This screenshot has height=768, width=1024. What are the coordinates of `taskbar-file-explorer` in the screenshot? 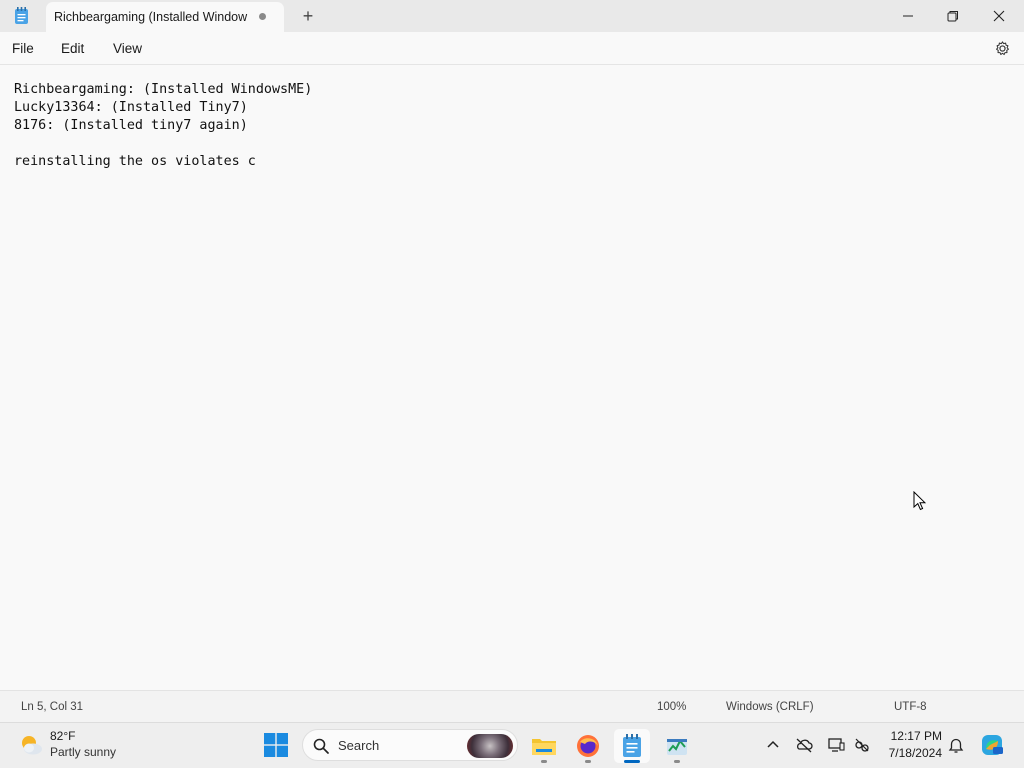 It's located at (544, 746).